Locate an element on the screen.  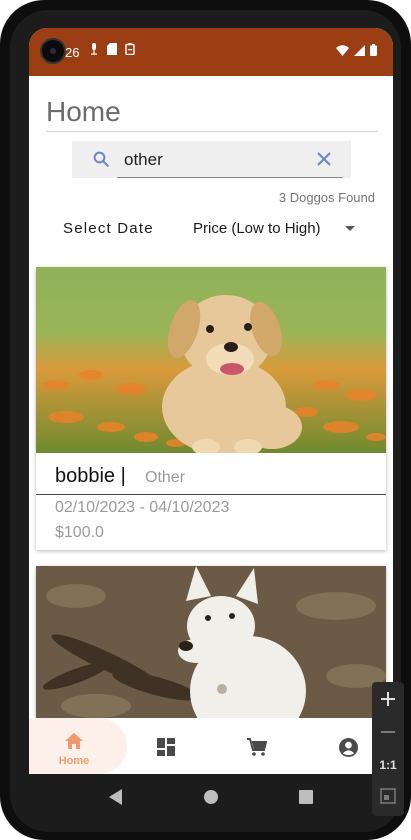
dashboard-icon is located at coordinates (166, 747).